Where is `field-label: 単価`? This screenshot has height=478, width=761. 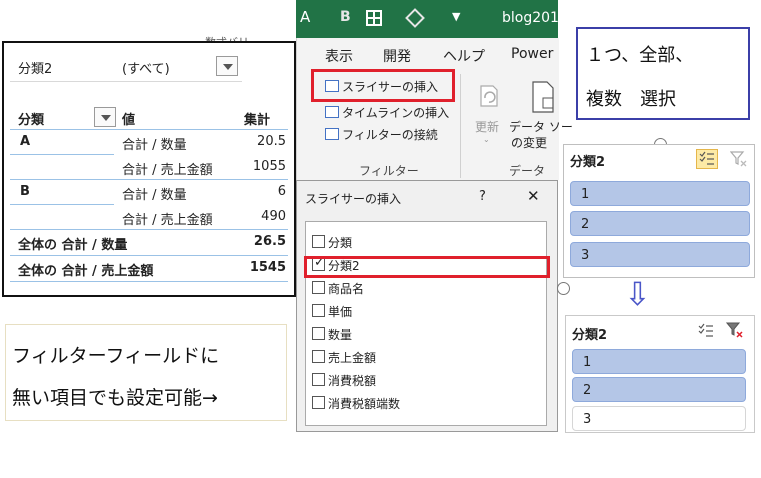 field-label: 単価 is located at coordinates (340, 312).